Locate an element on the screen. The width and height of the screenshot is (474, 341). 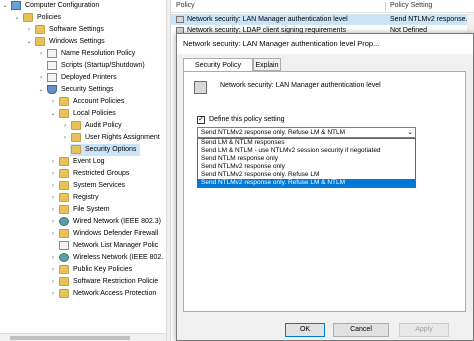
tree-node-label: Software Restriction Policie is located at coordinates (116, 281).